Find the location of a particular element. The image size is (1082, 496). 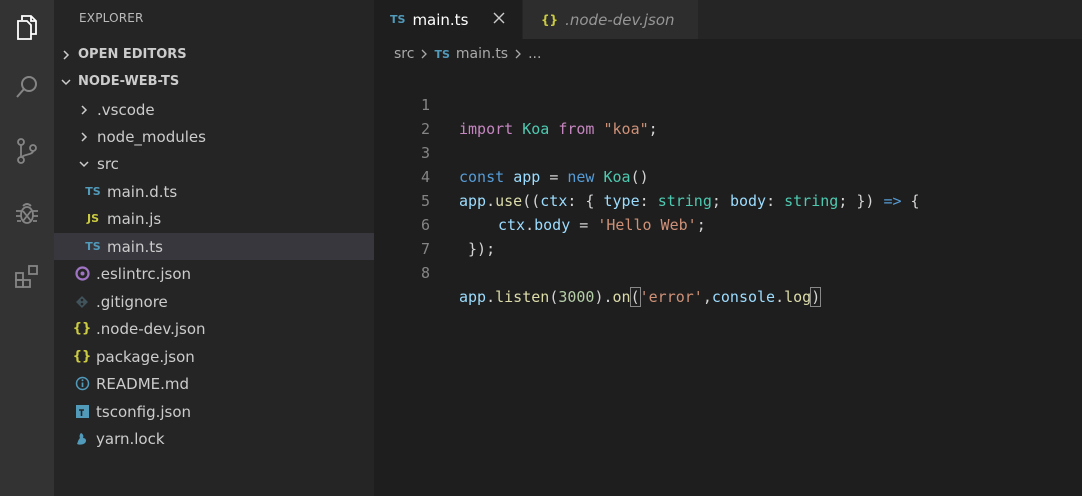

tree-item-readme: README.md is located at coordinates (214, 383).